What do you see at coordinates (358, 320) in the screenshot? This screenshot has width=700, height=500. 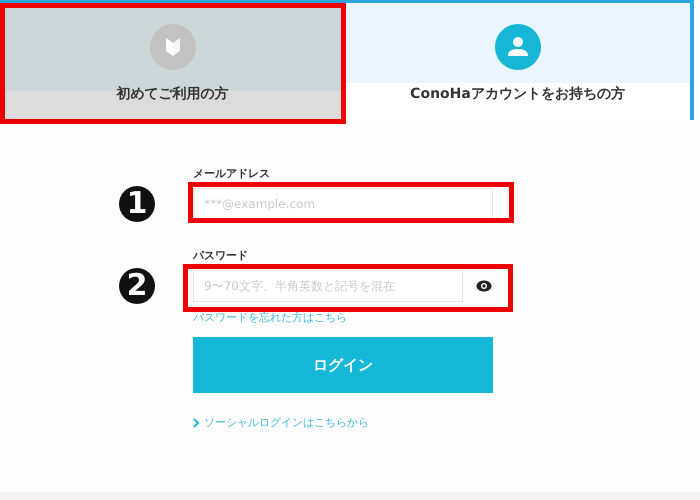 I see `forgot-password-link: パスワードを忘れた方はこちら` at bounding box center [358, 320].